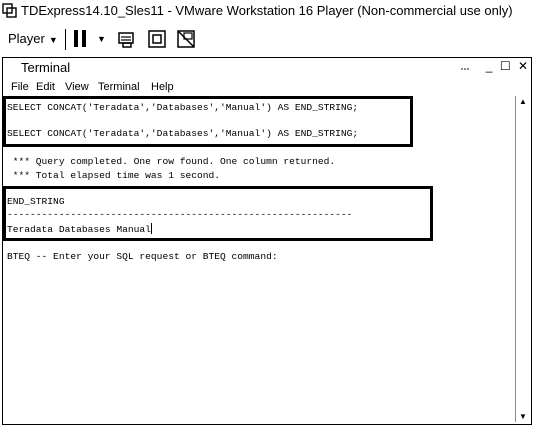 This screenshot has height=425, width=533. What do you see at coordinates (36, 201) in the screenshot?
I see `column-header: END_STRING` at bounding box center [36, 201].